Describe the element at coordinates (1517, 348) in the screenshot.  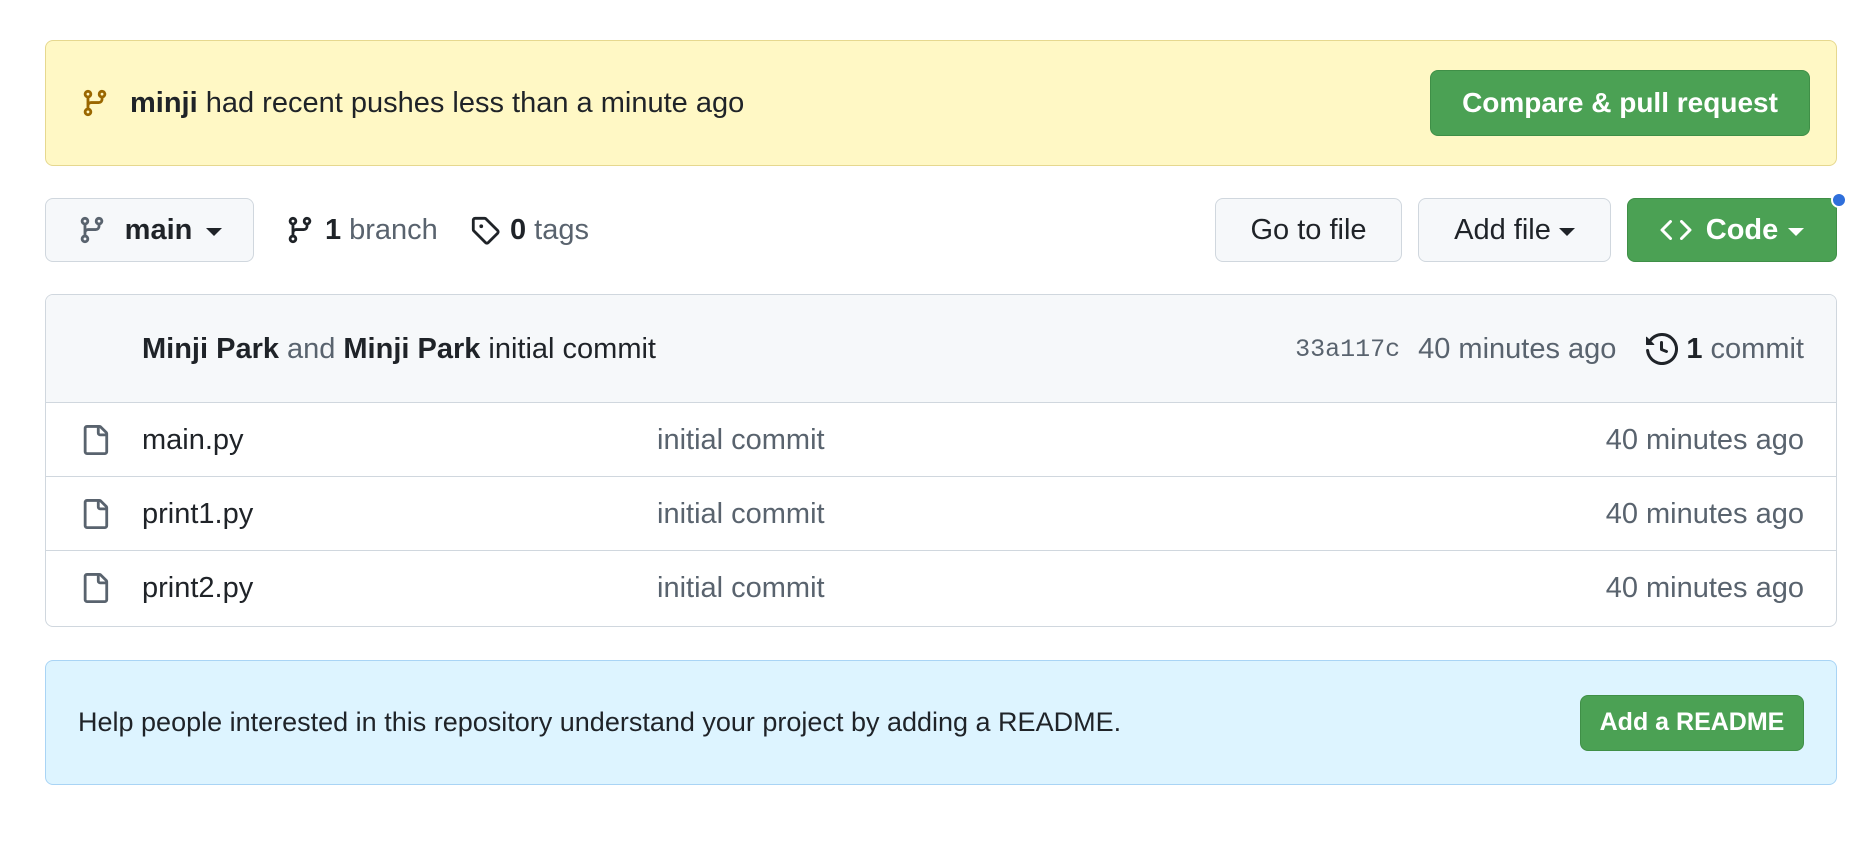
I see `commit-time: 40 minutes ago` at that location.